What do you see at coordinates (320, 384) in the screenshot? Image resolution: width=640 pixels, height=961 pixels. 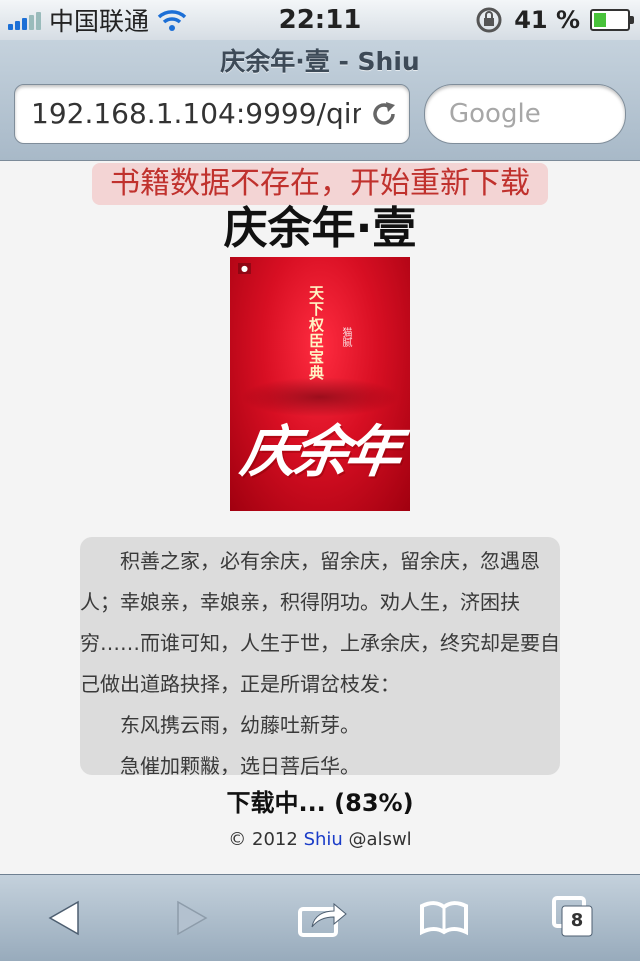 I see `book-cover: ● 天下权臣宝典 猫腻 庆余年` at bounding box center [320, 384].